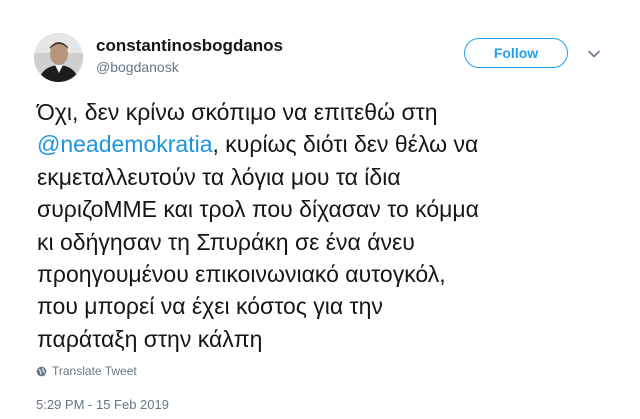  Describe the element at coordinates (237, 112) in the screenshot. I see `tweet-line: Όχι, δεν κρίνω σκόπιμο να επιτεθώ στη` at that location.